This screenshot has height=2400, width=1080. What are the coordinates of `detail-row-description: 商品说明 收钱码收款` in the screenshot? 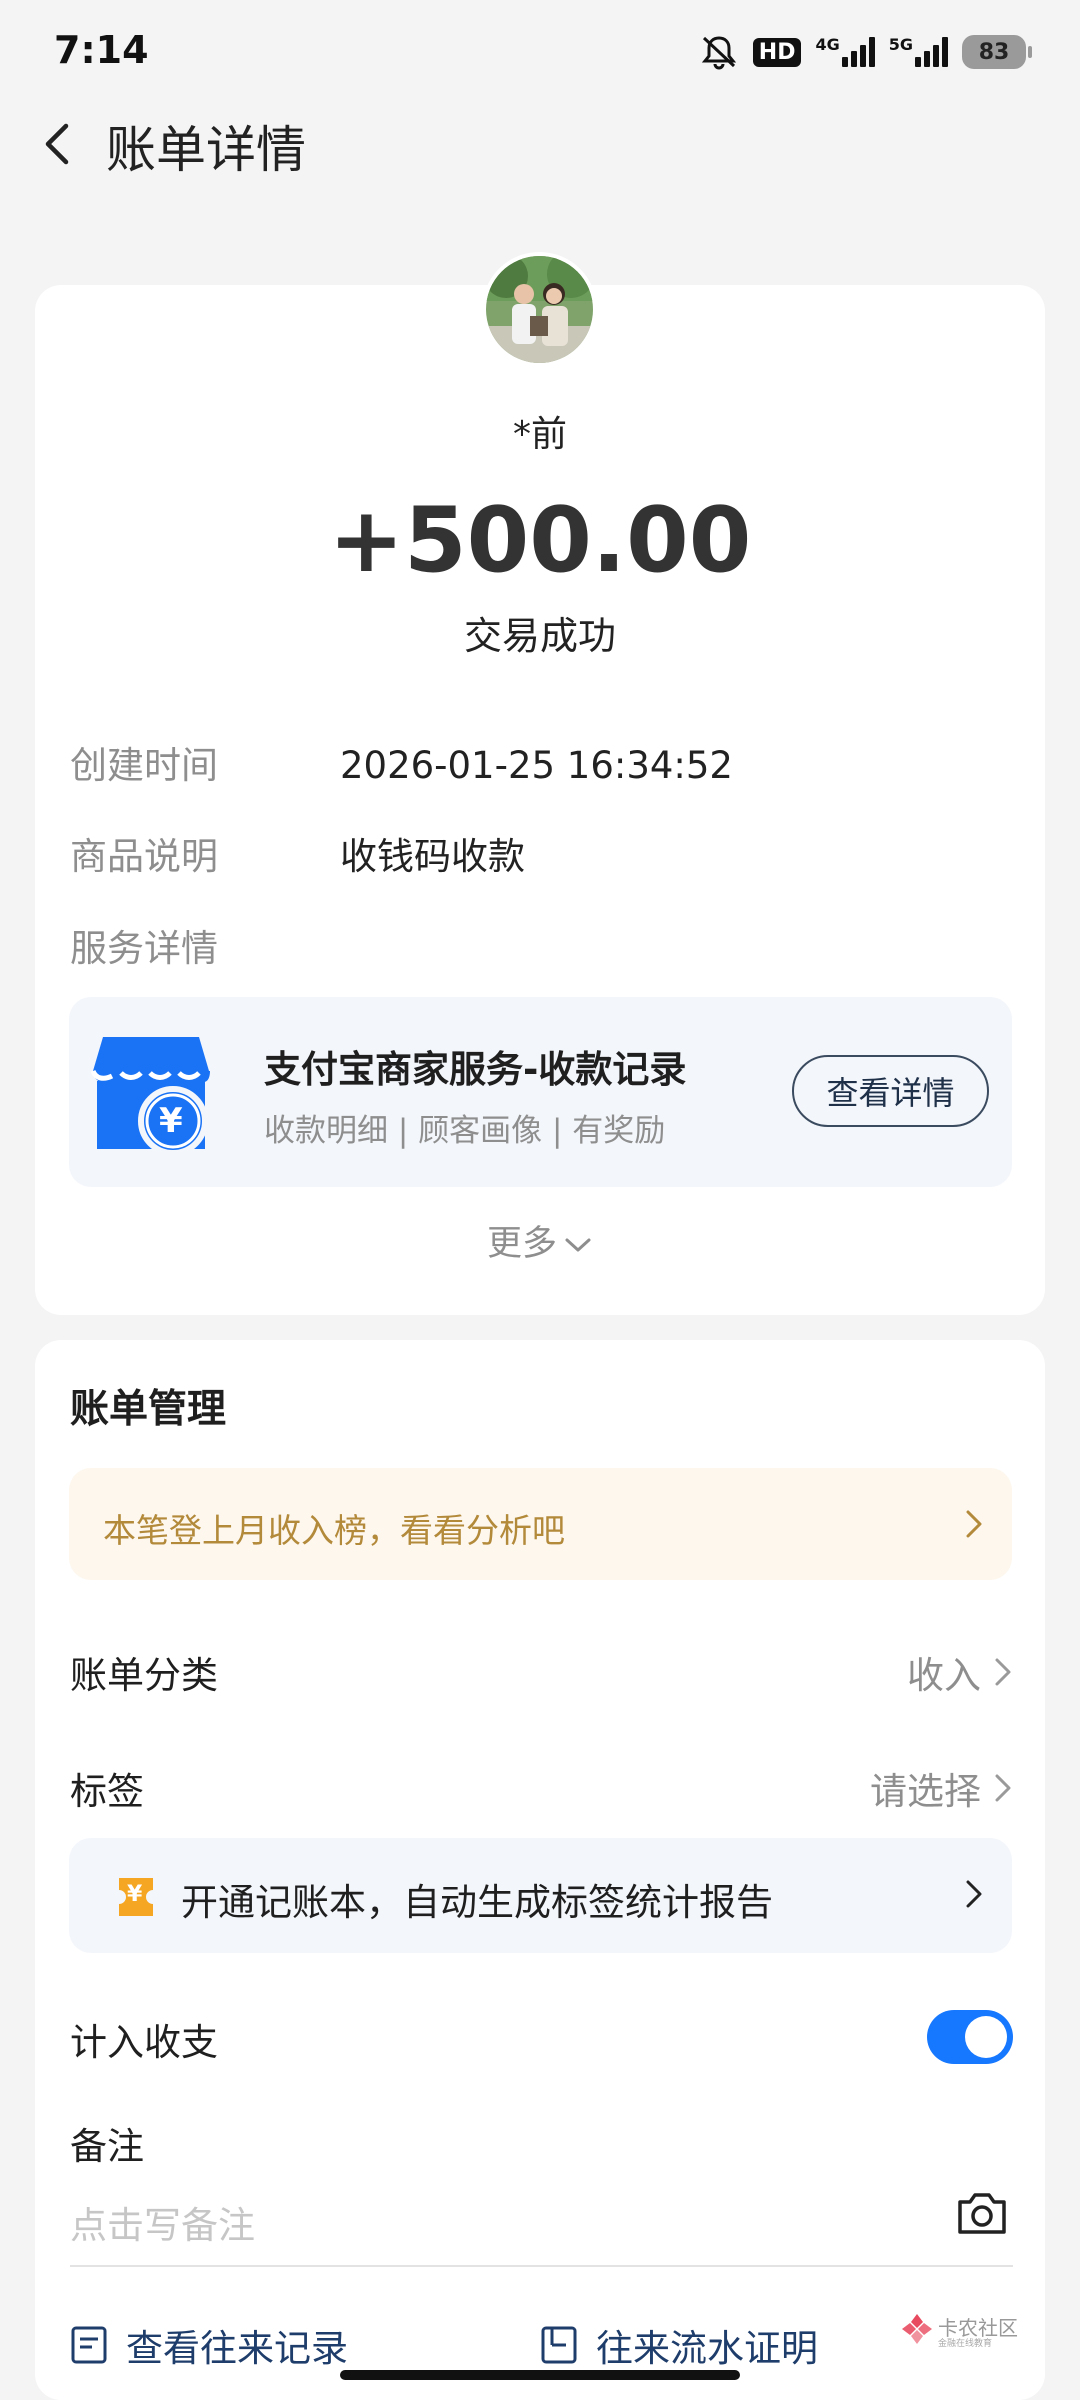 It's located at (297, 853).